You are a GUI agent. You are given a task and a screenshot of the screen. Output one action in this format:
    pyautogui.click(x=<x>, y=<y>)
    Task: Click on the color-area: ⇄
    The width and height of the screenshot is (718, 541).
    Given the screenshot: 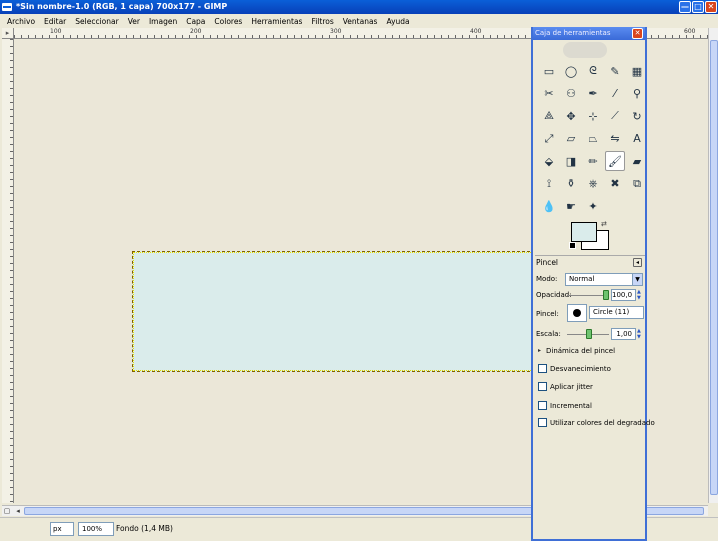 What is the action you would take?
    pyautogui.click(x=591, y=236)
    